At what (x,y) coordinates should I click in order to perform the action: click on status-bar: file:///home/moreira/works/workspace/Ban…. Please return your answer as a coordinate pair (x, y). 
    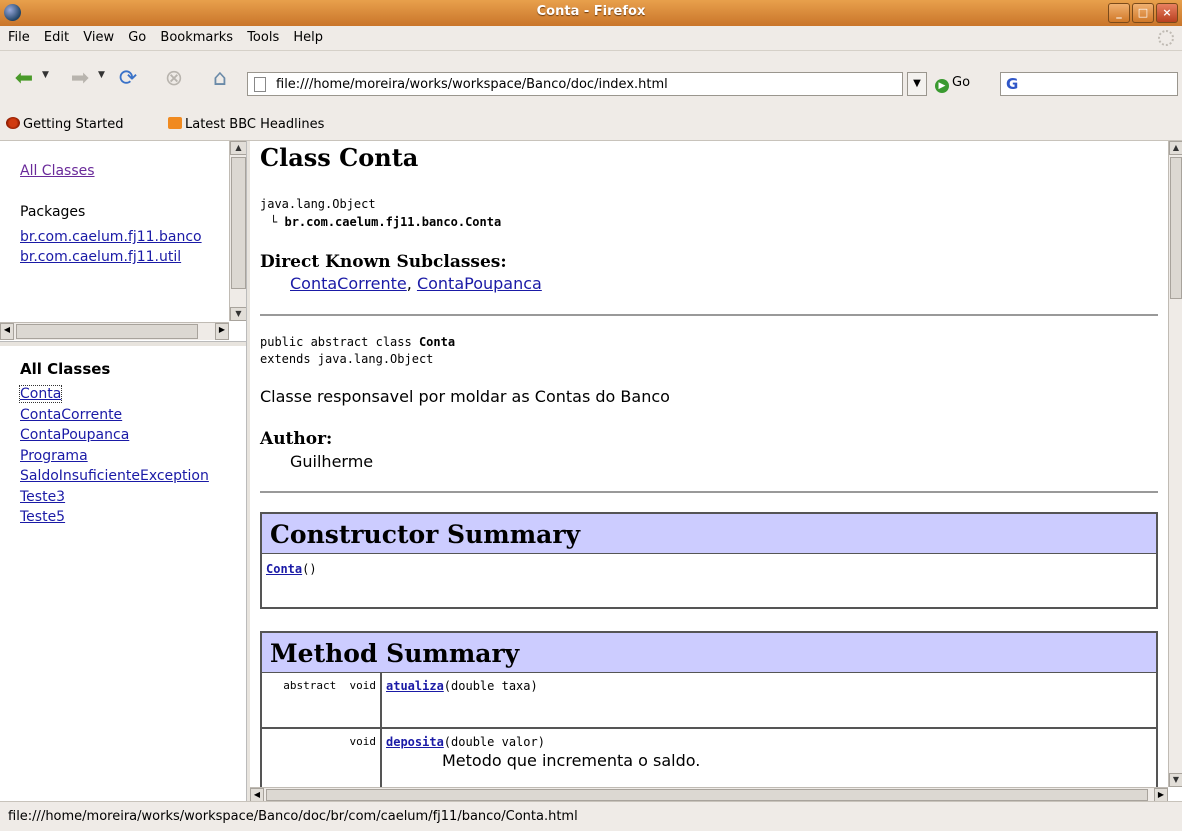
    Looking at the image, I should click on (591, 816).